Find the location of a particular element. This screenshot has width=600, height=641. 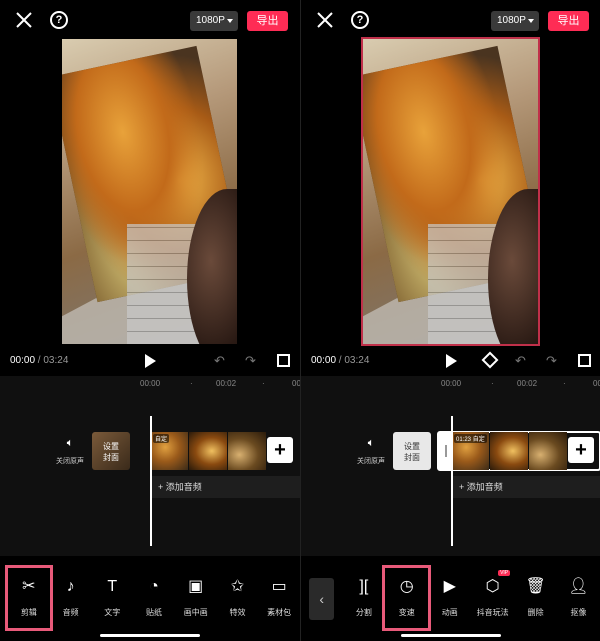

delete-icon: 🗑︎ is located at coordinates (535, 586).